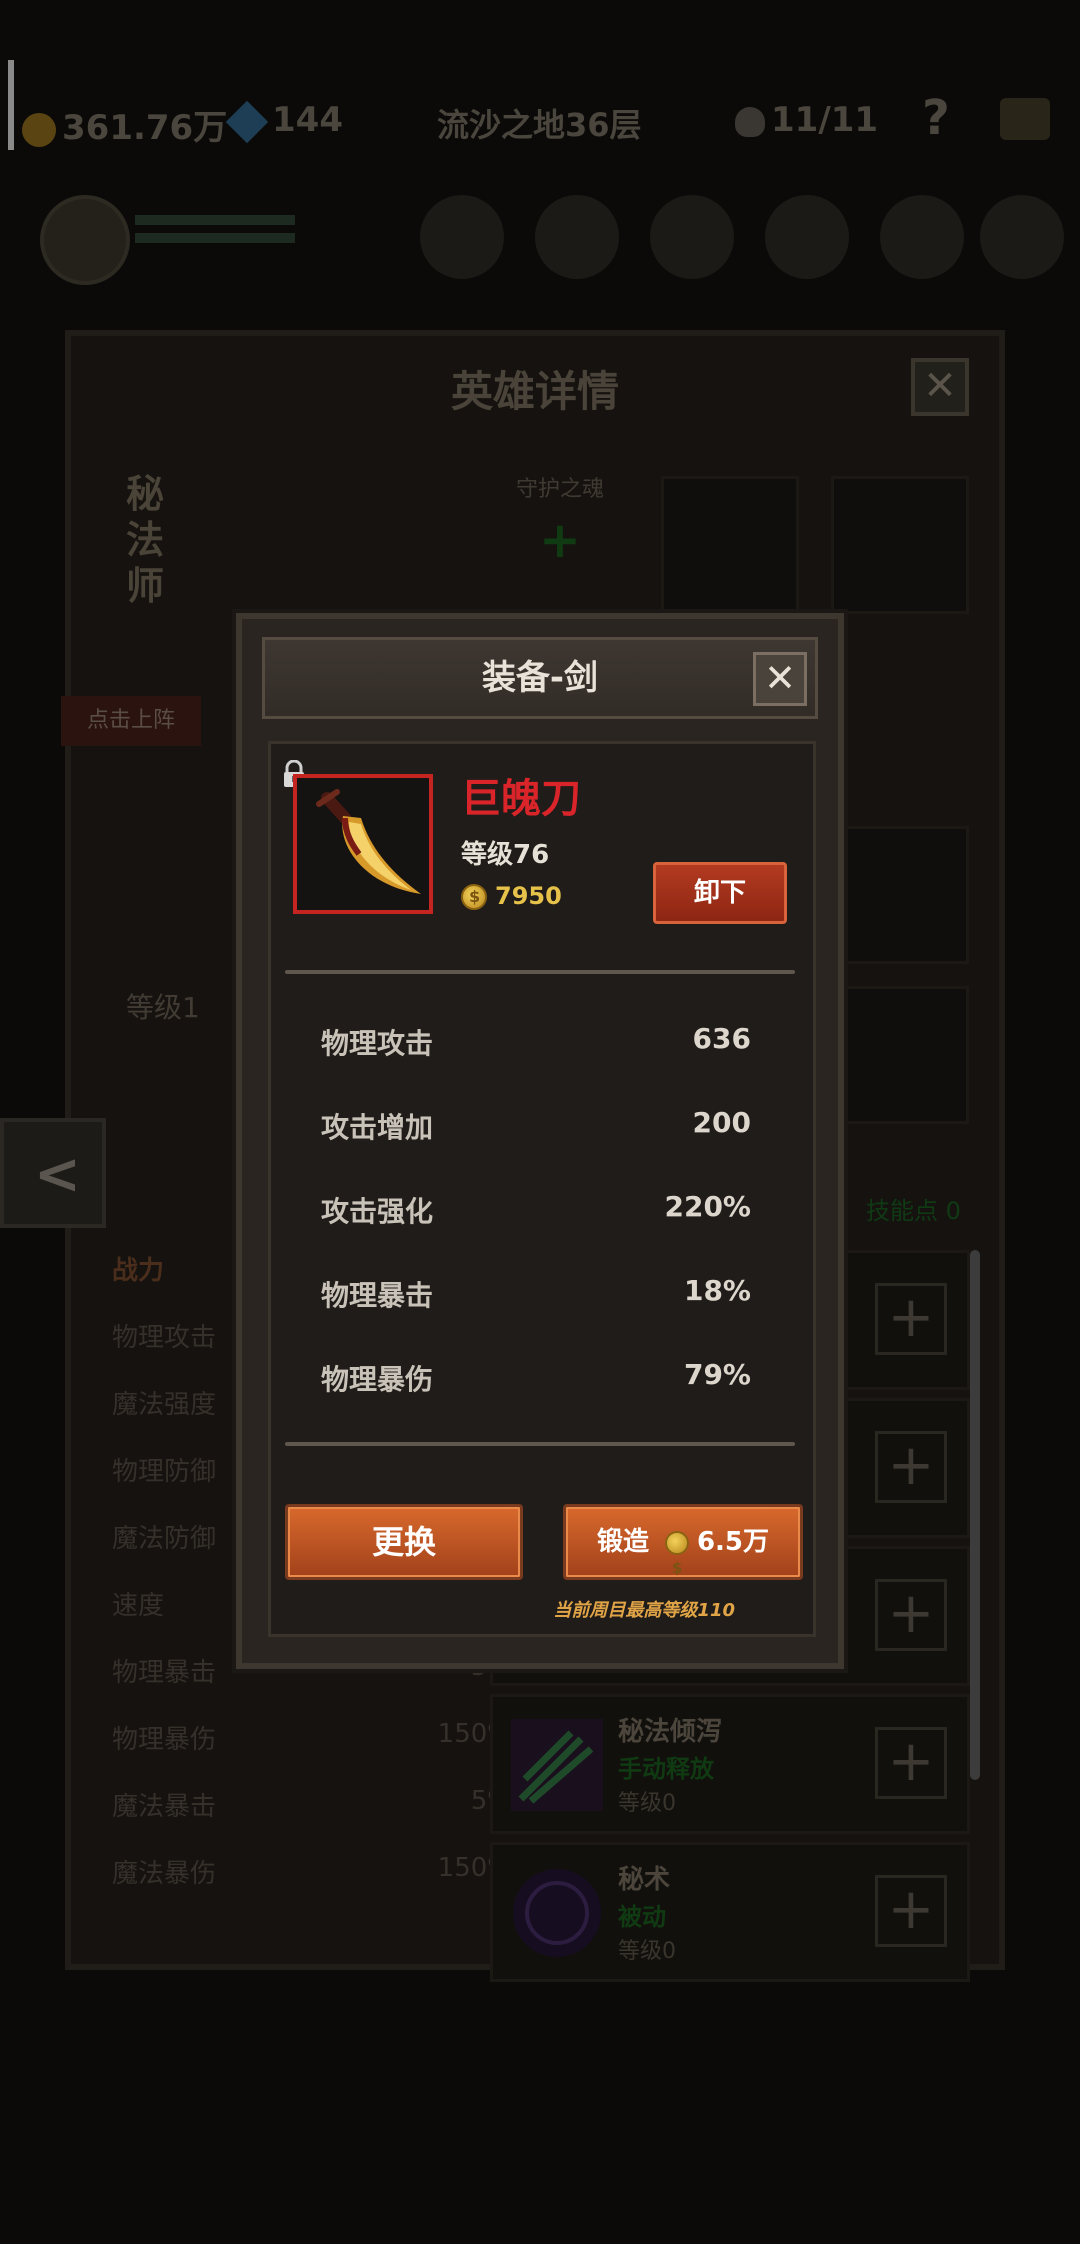  Describe the element at coordinates (528, 896) in the screenshot. I see `item-price-value: 7950` at that location.